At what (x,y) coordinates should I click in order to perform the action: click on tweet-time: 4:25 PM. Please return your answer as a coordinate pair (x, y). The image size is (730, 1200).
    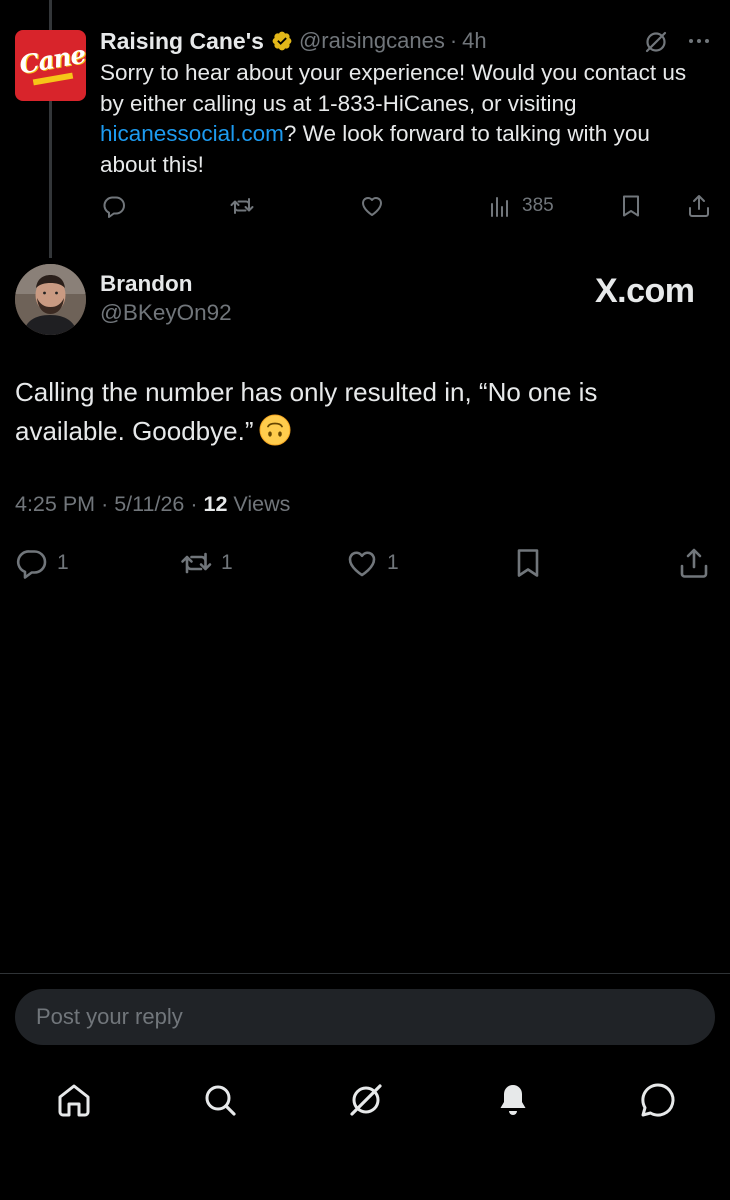
    Looking at the image, I should click on (55, 504).